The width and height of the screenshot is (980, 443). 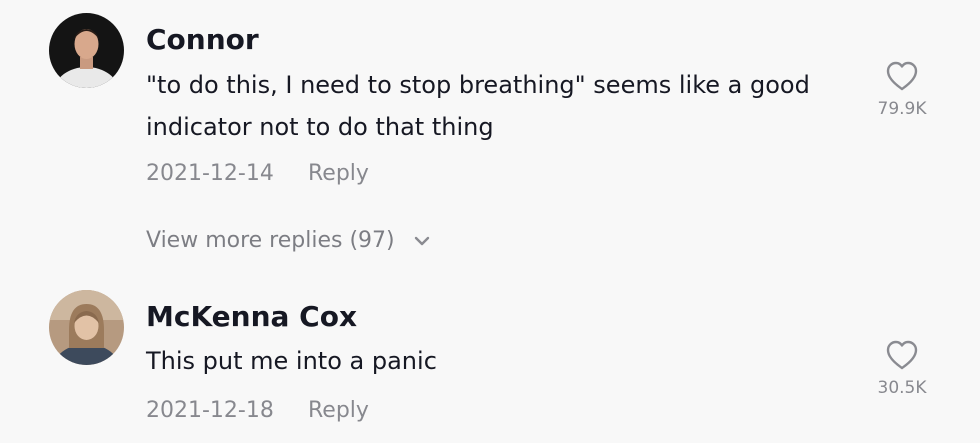 I want to click on view-more-replies-button: View more replies (97), so click(x=289, y=241).